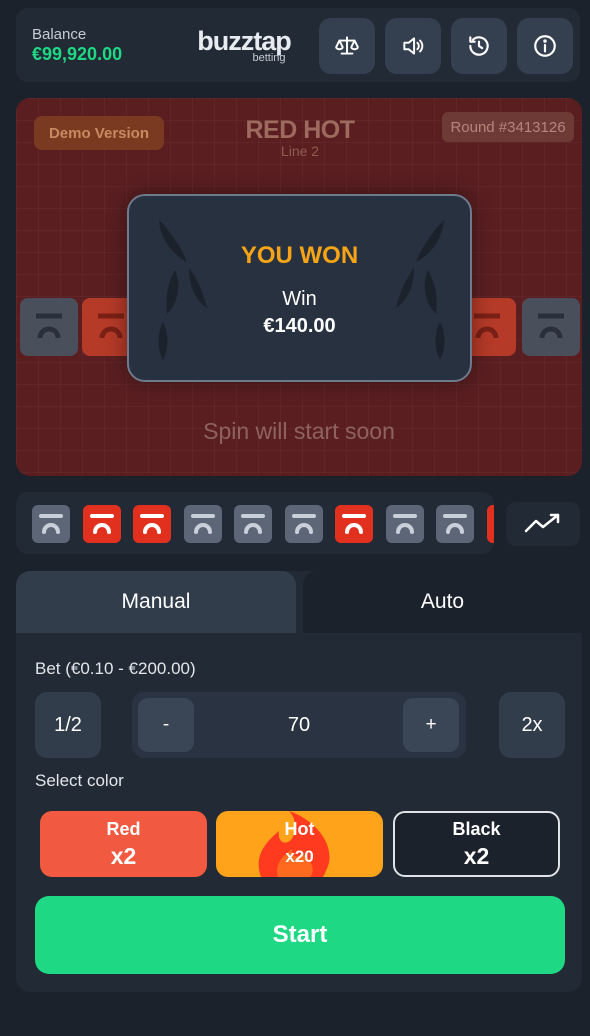  I want to click on color-red-button: Red x2, so click(123, 844).